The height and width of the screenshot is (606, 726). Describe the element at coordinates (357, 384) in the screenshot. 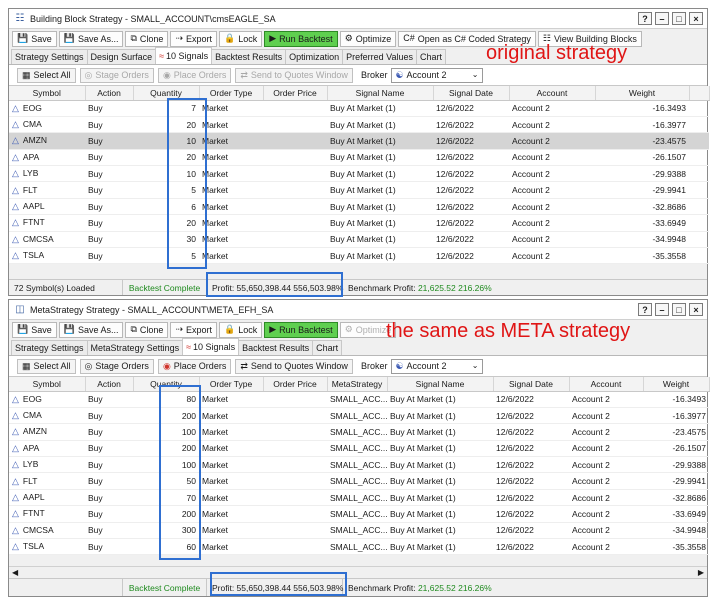

I see `column-header: MetaStrategy` at that location.